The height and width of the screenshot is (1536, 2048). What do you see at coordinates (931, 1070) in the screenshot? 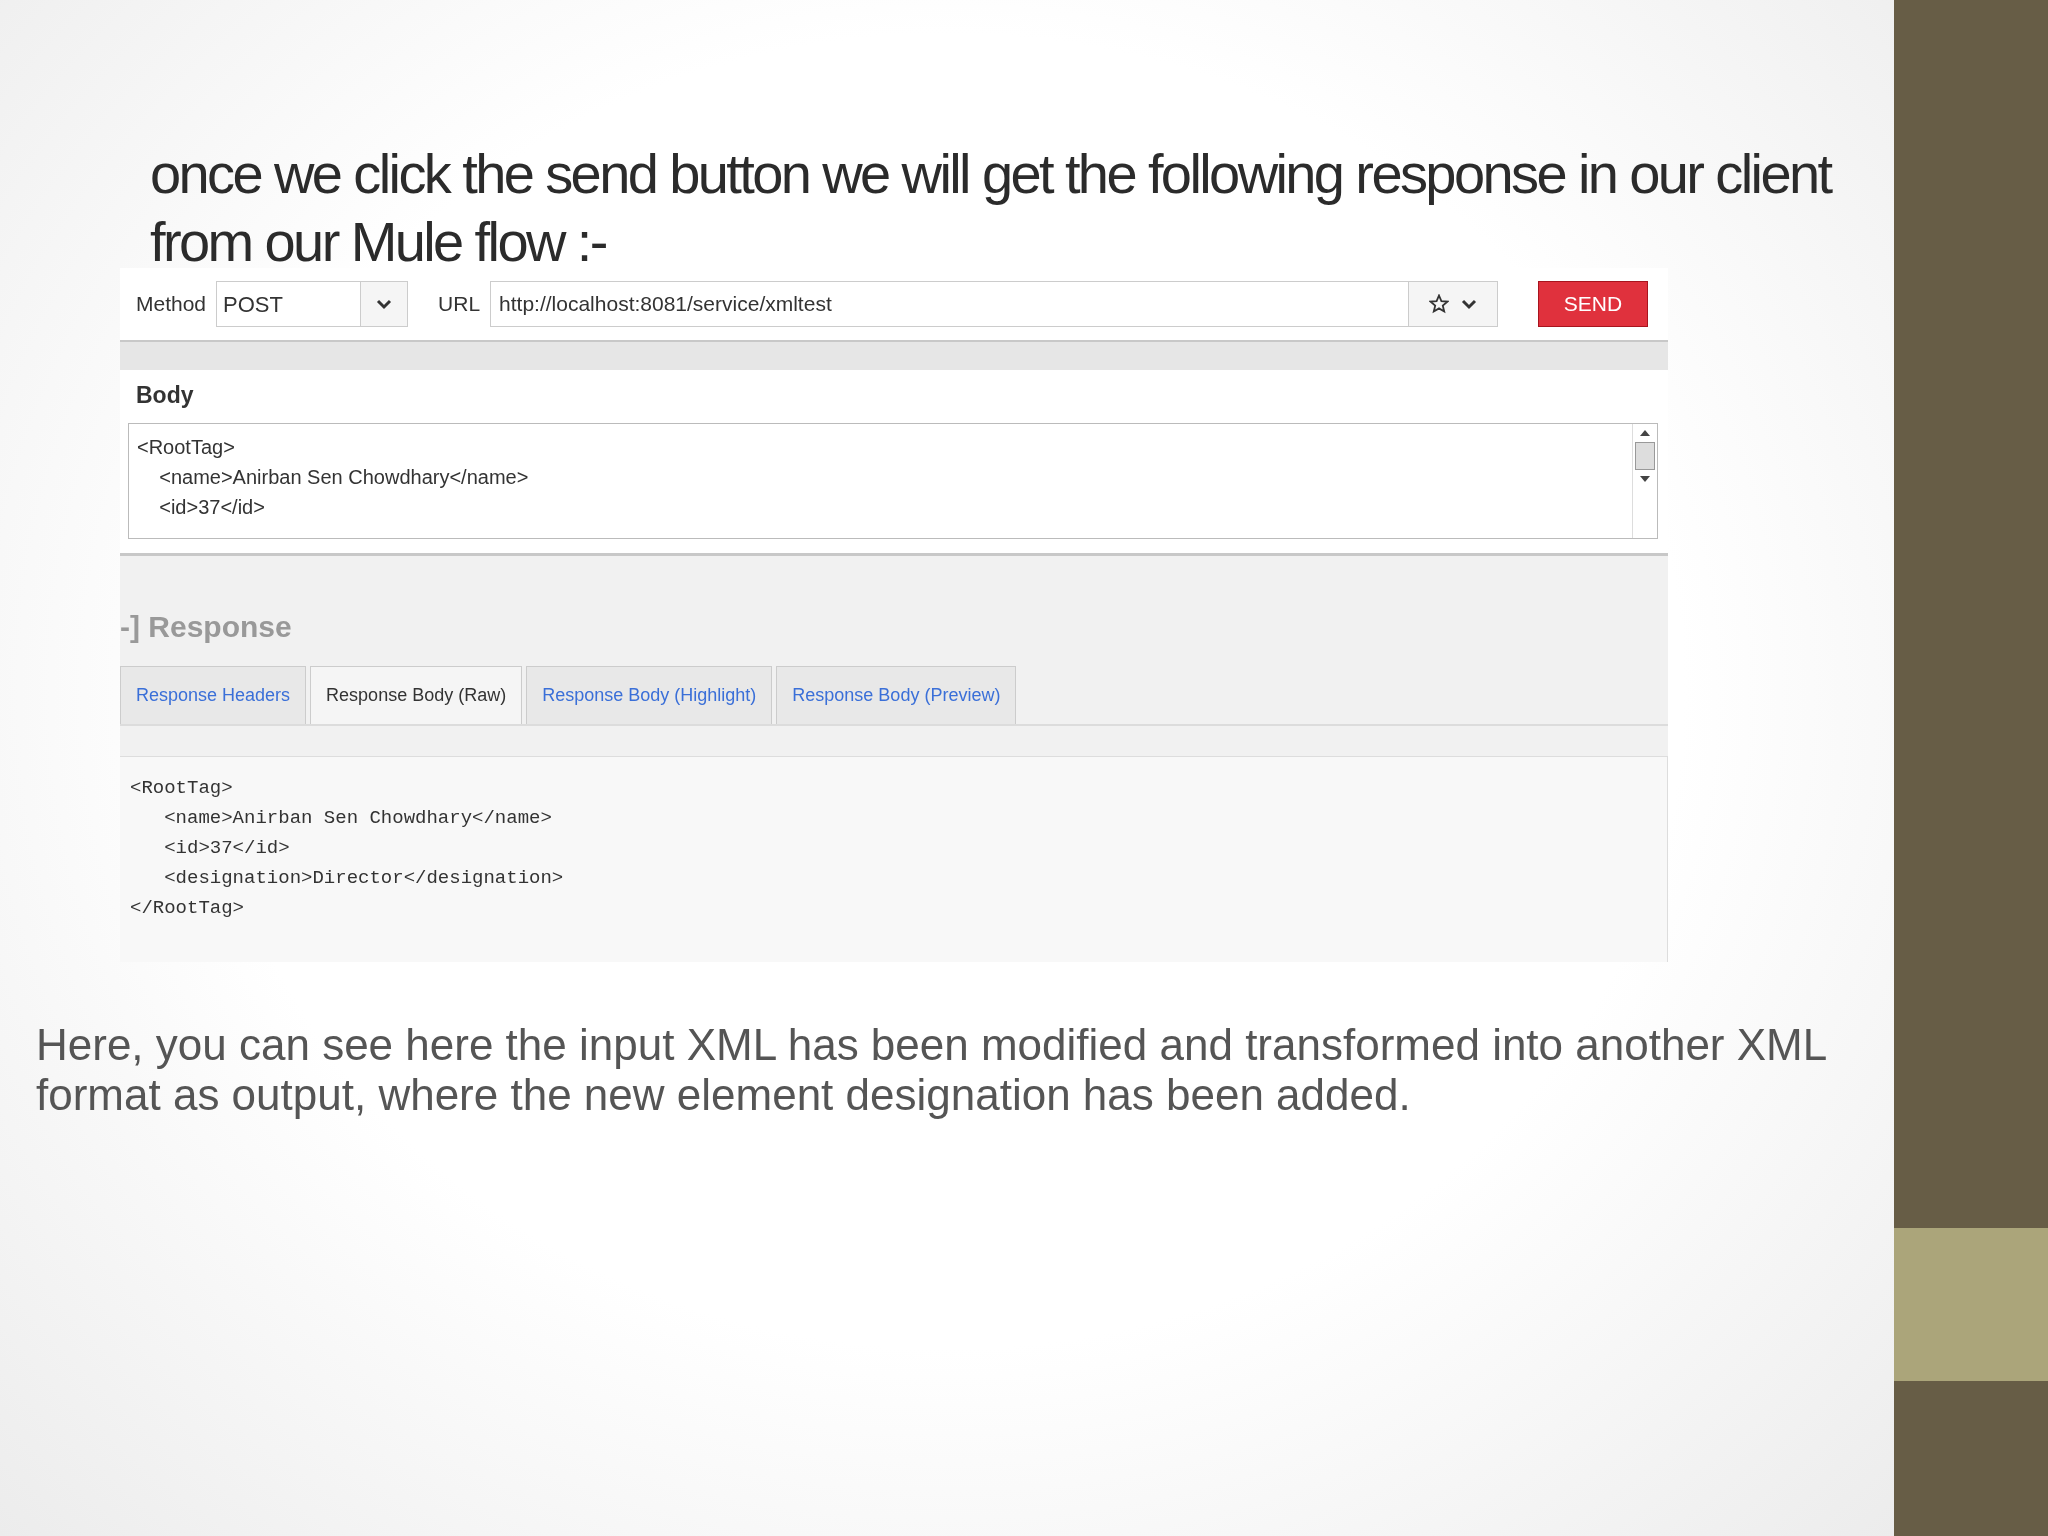
I see `slide-caption: Here, you can see here the input XML has been modified and transformed into another XML format as output, where the new element designation has been added.` at bounding box center [931, 1070].